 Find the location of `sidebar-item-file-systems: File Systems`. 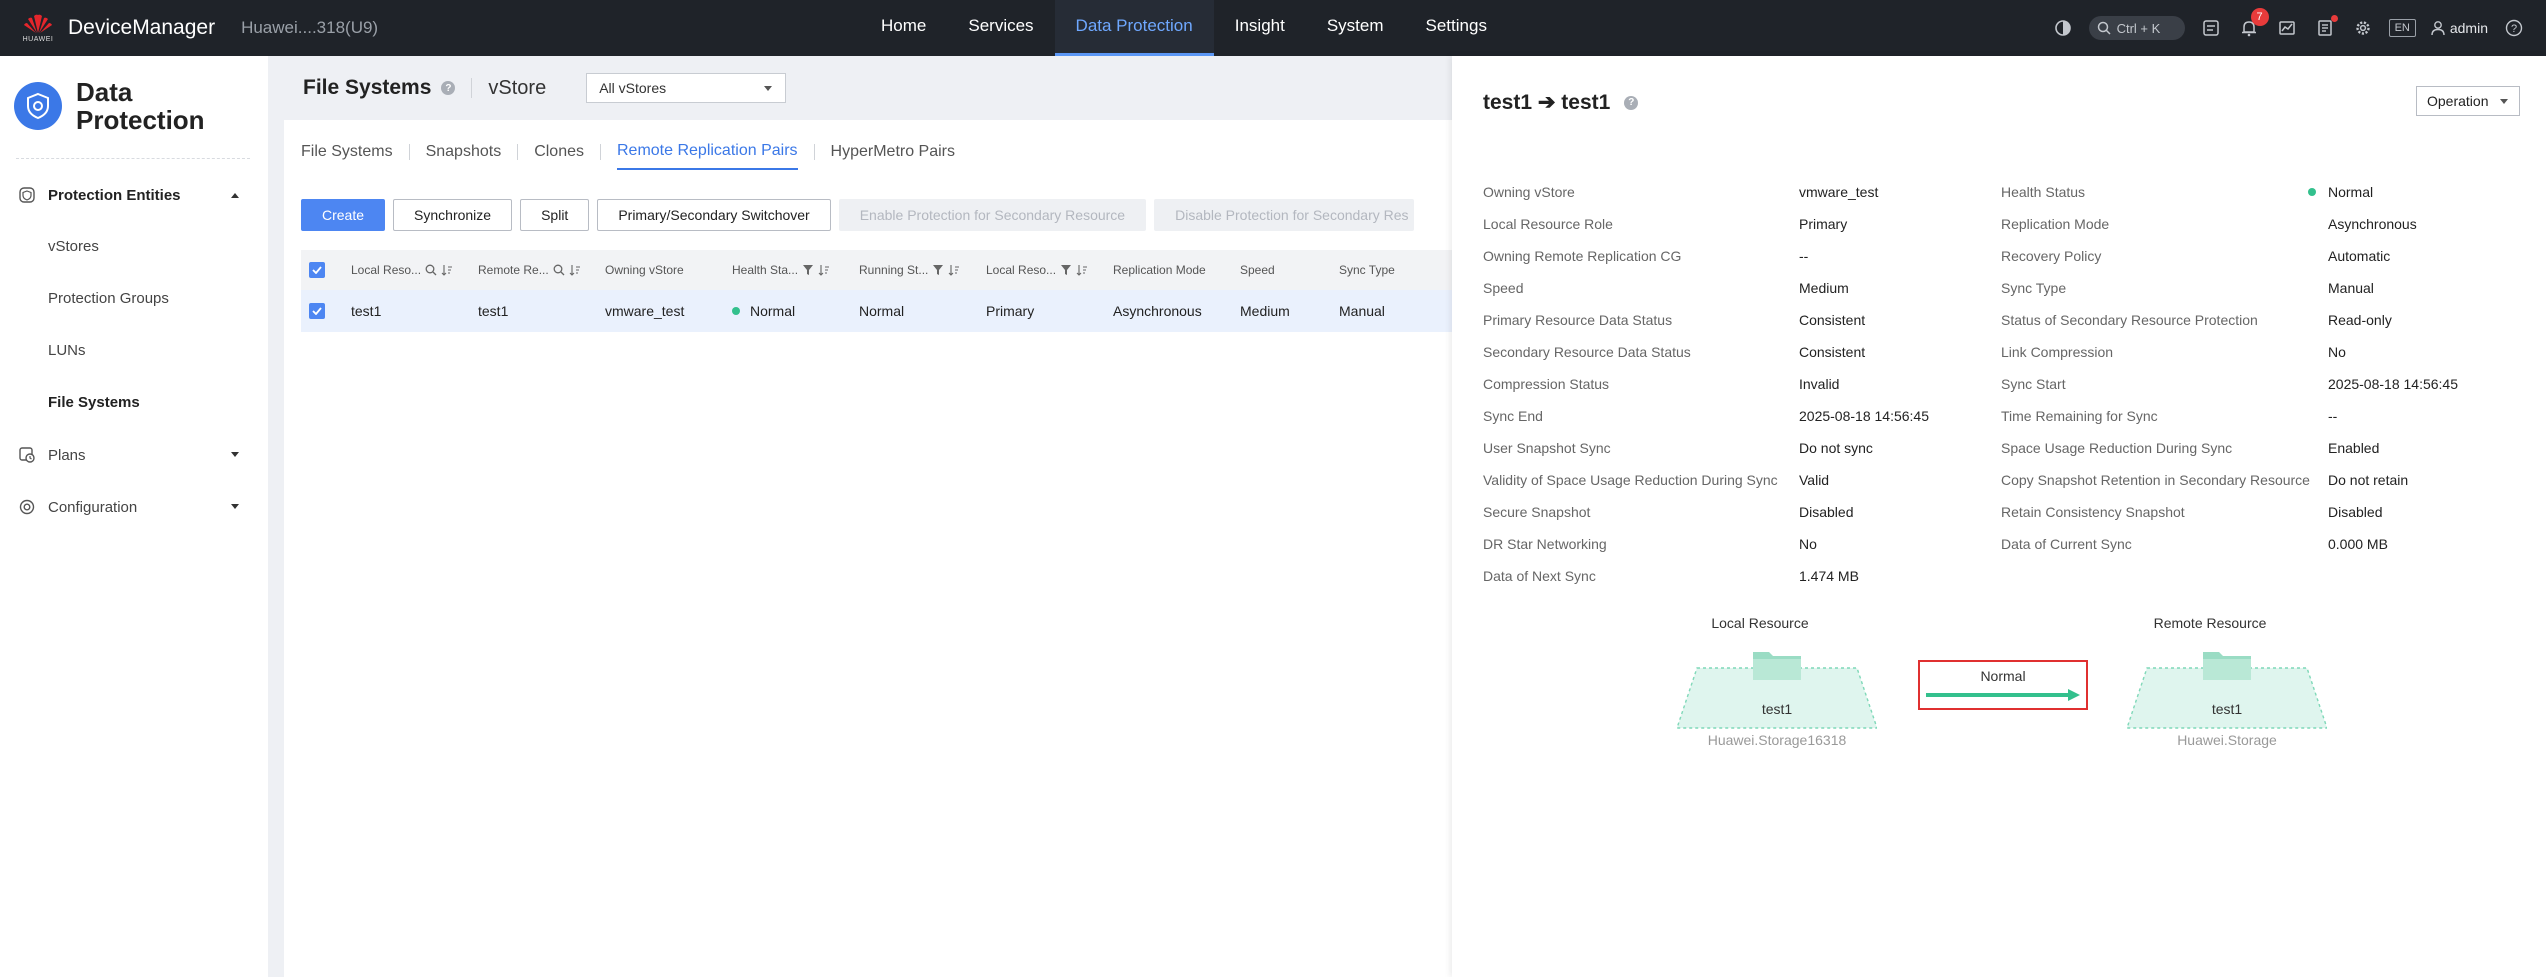

sidebar-item-file-systems: File Systems is located at coordinates (134, 403).